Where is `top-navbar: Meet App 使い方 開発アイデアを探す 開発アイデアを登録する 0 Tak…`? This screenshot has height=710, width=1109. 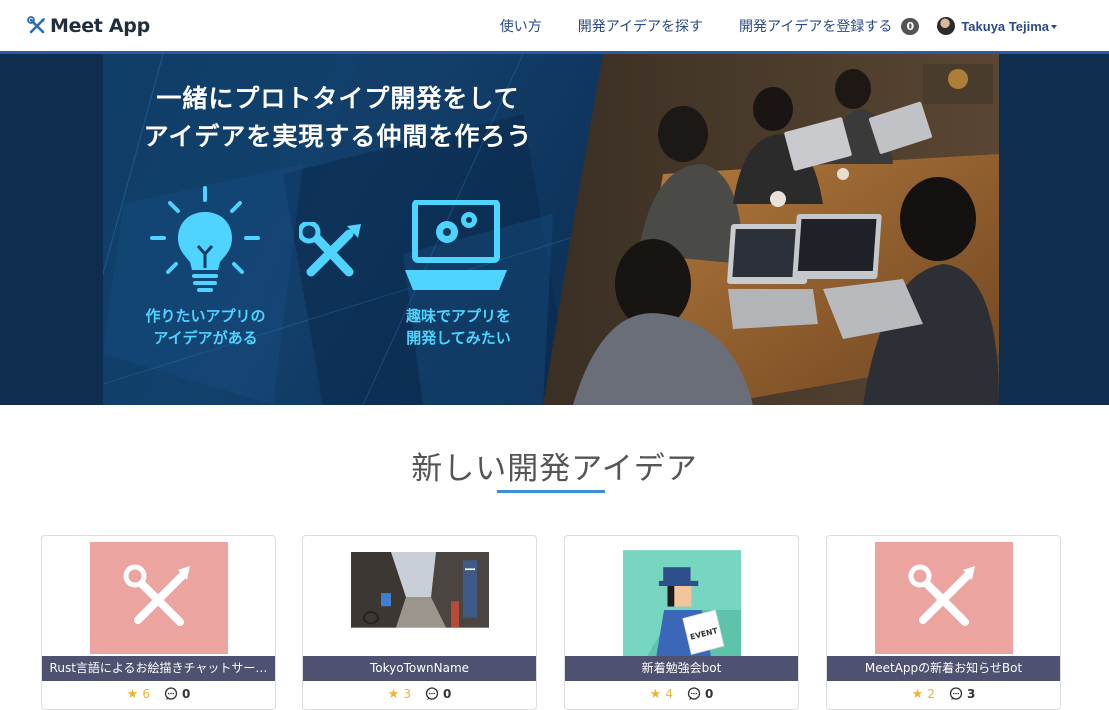
top-navbar: Meet App 使い方 開発アイデアを探す 開発アイデアを登録する 0 Tak… is located at coordinates (554, 27).